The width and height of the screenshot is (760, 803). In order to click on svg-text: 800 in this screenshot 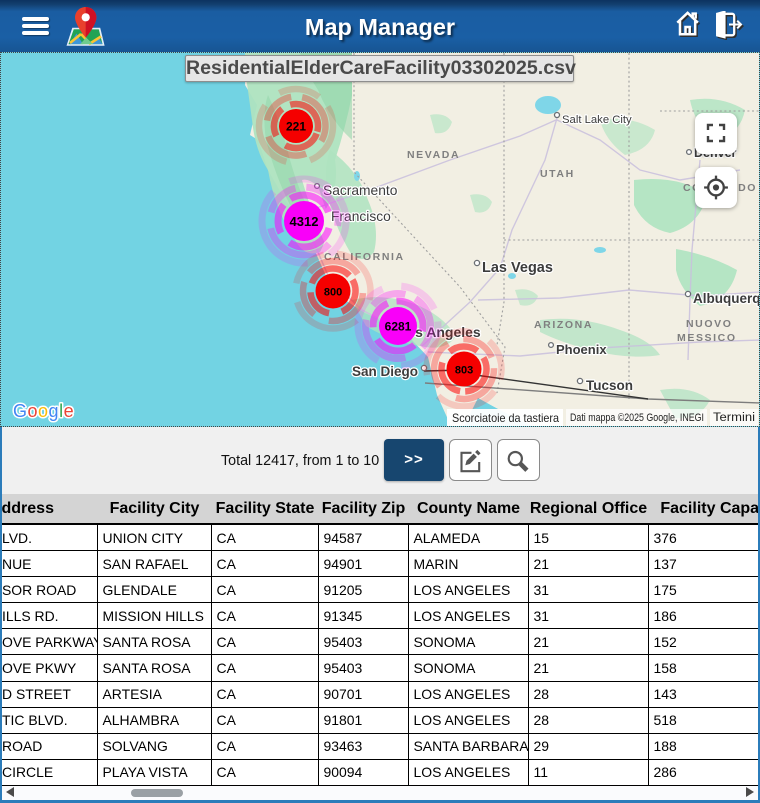, I will do `click(333, 293)`.